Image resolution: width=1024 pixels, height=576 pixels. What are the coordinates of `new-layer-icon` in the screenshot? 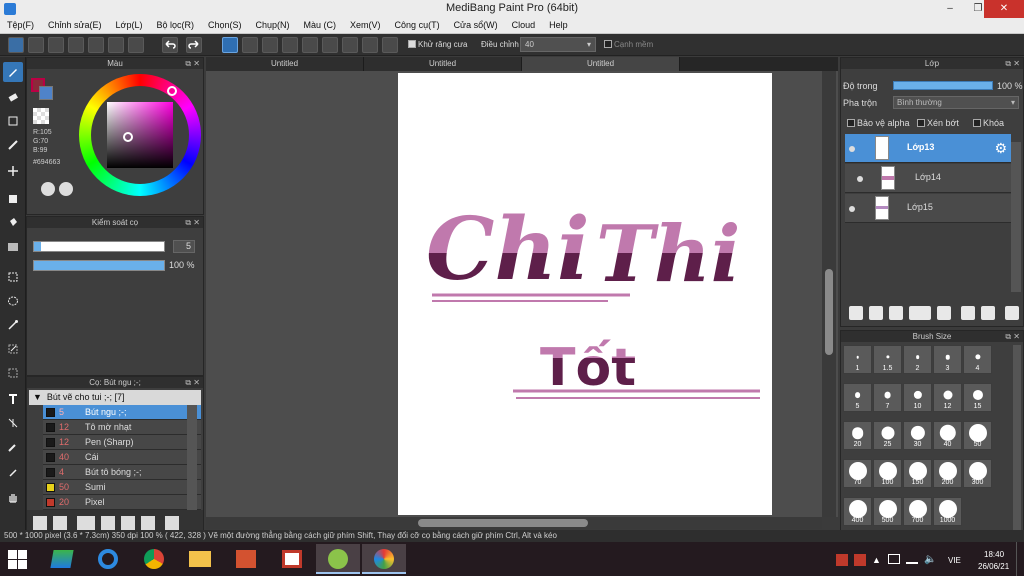 It's located at (856, 313).